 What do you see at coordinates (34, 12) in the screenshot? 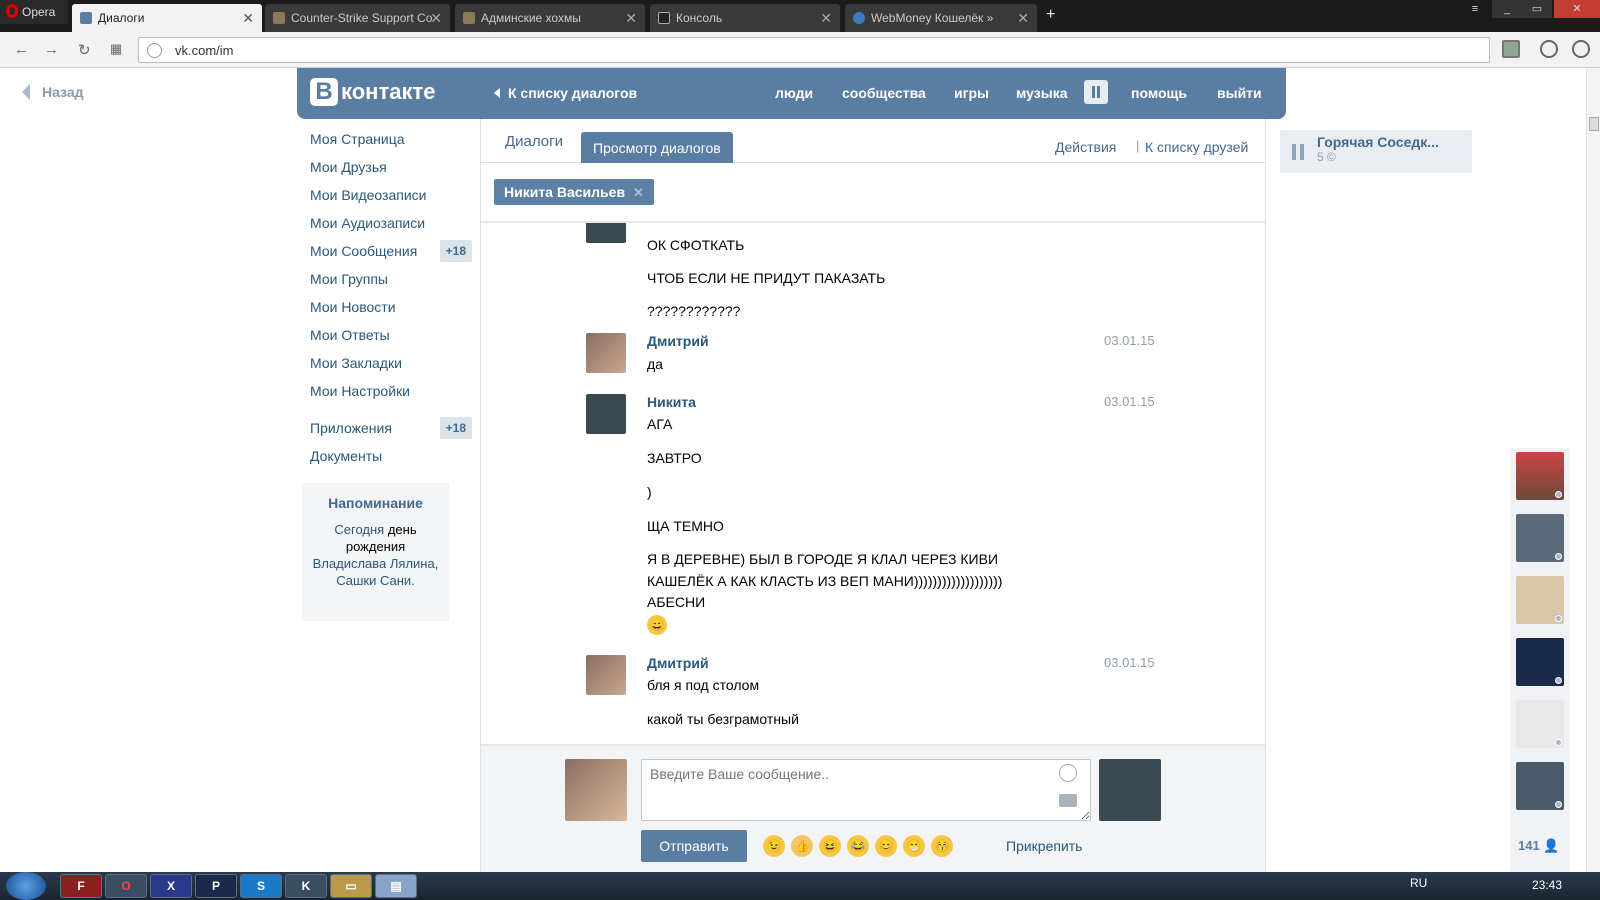
I see `opera-menu-button: Opera` at bounding box center [34, 12].